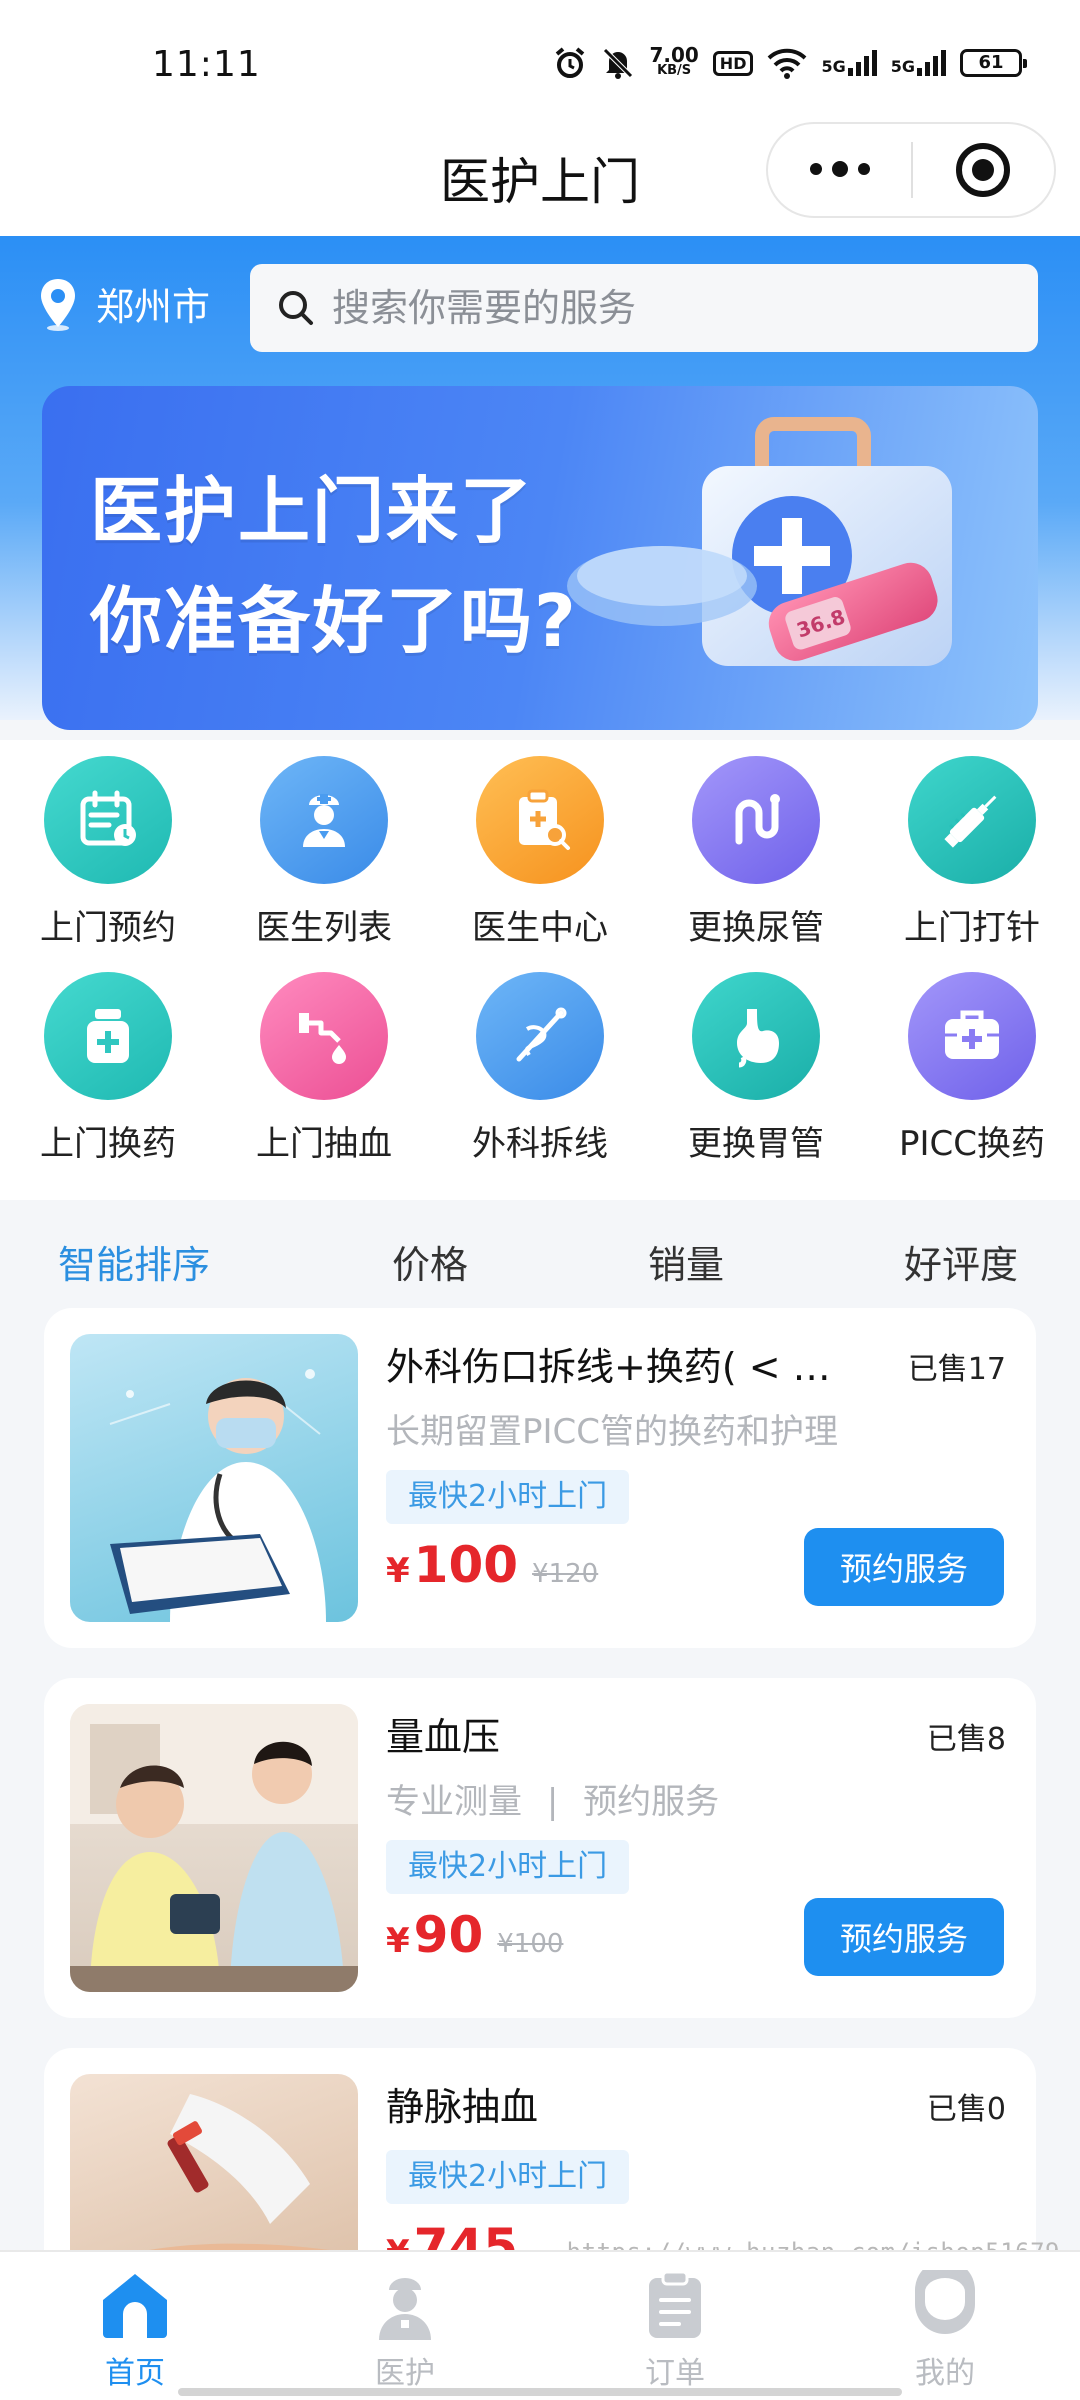 Image resolution: width=1080 pixels, height=2400 pixels. What do you see at coordinates (759, 541) in the screenshot?
I see `medical-kit-illustration: 36.8` at bounding box center [759, 541].